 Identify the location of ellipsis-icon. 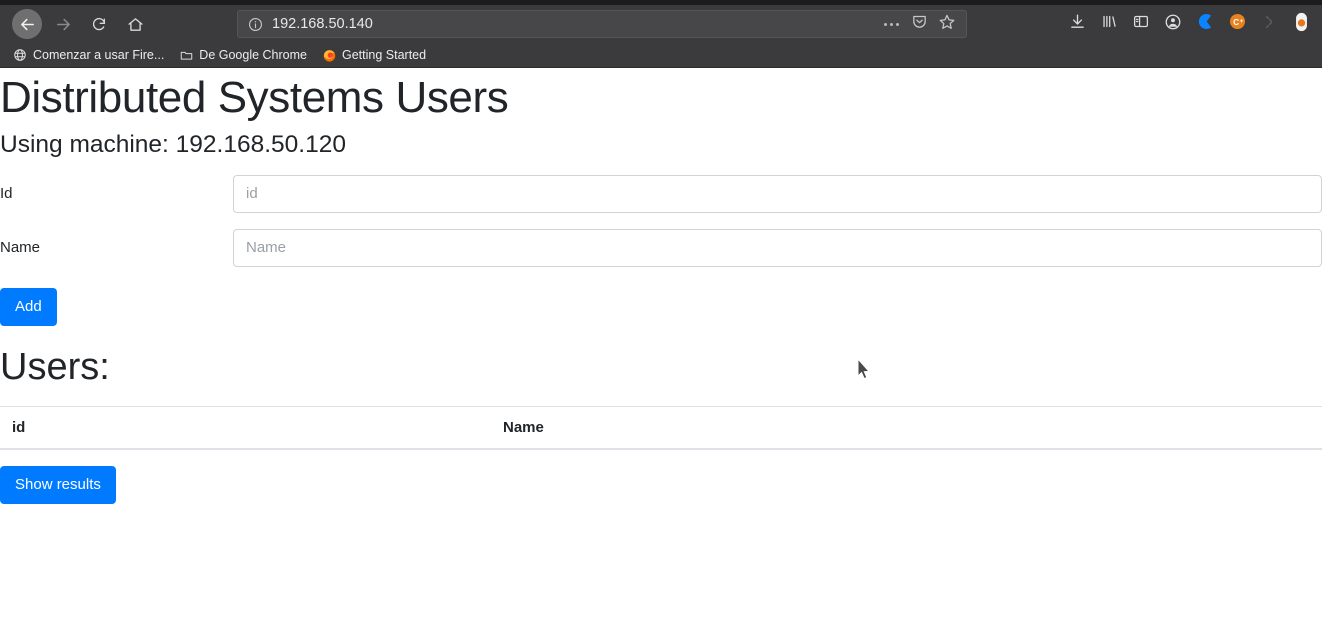
(891, 24).